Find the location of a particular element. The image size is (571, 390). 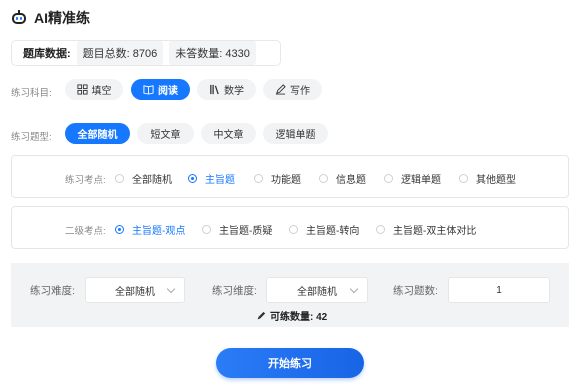

radio-label: 主旨题 is located at coordinates (220, 180).